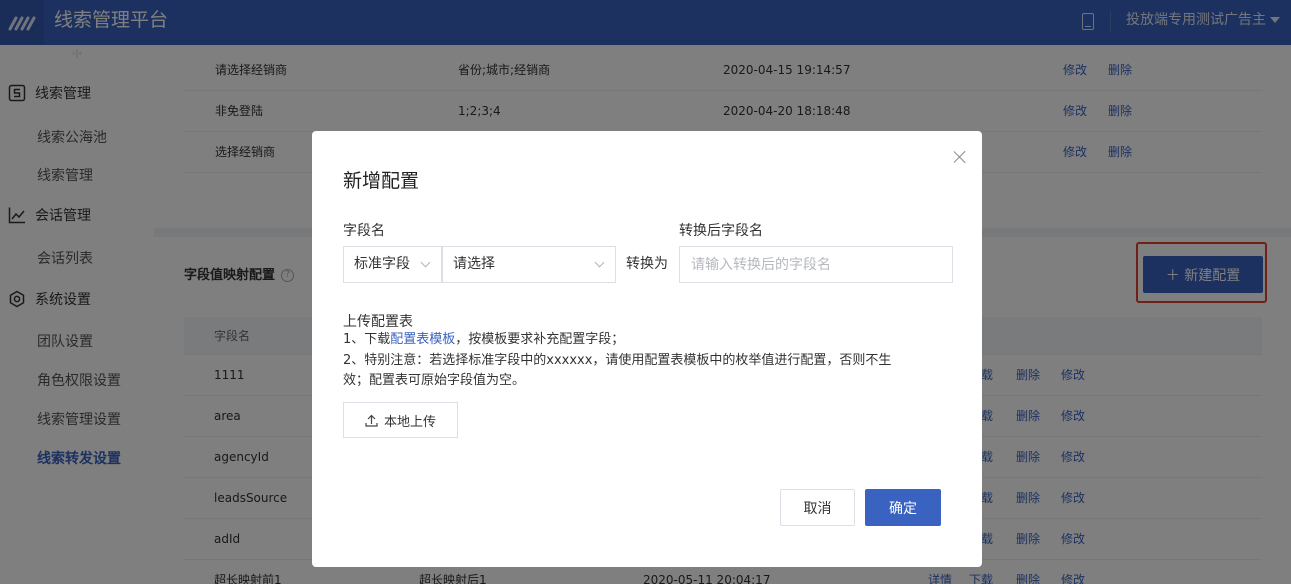 The image size is (1291, 584). Describe the element at coordinates (381, 181) in the screenshot. I see `modal-title: 新增配置` at that location.